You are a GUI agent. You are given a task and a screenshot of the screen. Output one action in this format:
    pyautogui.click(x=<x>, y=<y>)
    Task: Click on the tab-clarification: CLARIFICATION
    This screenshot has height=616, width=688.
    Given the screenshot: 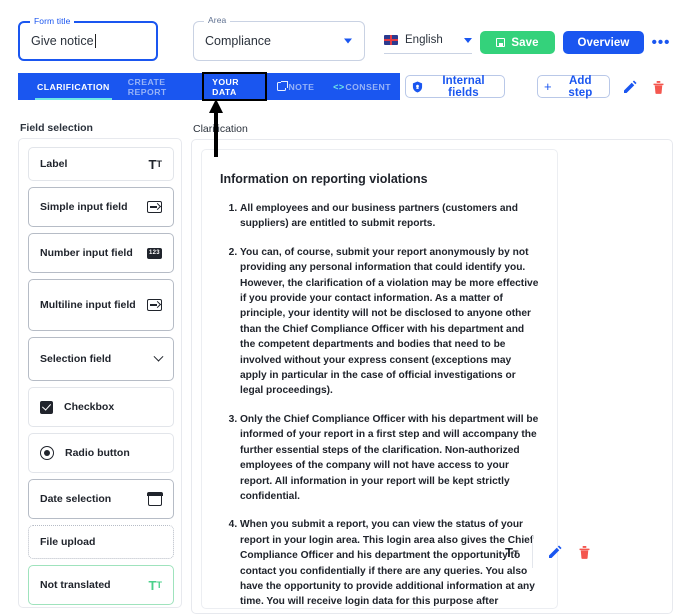 What is the action you would take?
    pyautogui.click(x=73, y=86)
    